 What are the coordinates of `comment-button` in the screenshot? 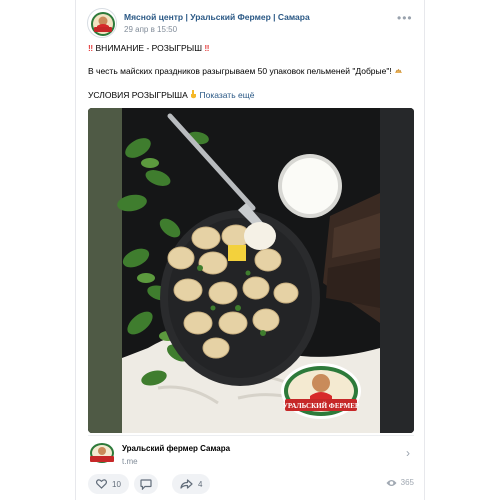 It's located at (146, 484).